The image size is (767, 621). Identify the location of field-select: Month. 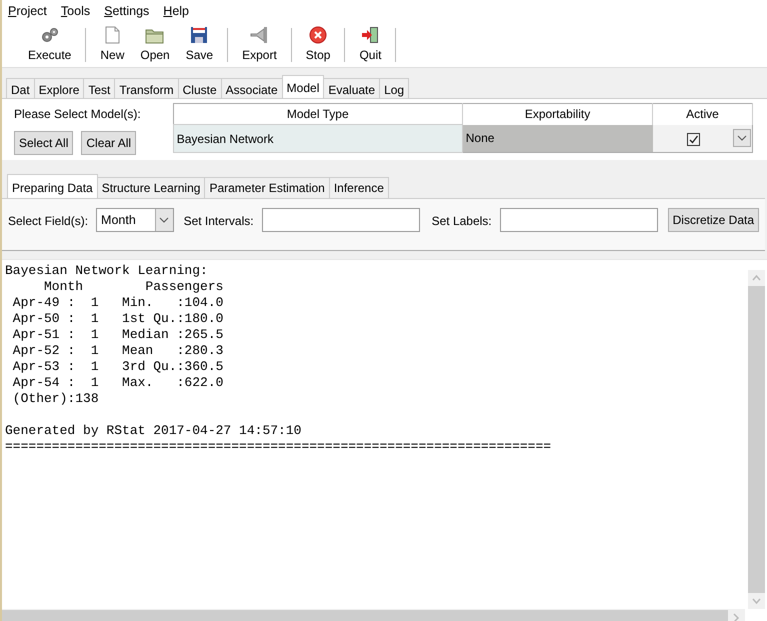
(135, 220).